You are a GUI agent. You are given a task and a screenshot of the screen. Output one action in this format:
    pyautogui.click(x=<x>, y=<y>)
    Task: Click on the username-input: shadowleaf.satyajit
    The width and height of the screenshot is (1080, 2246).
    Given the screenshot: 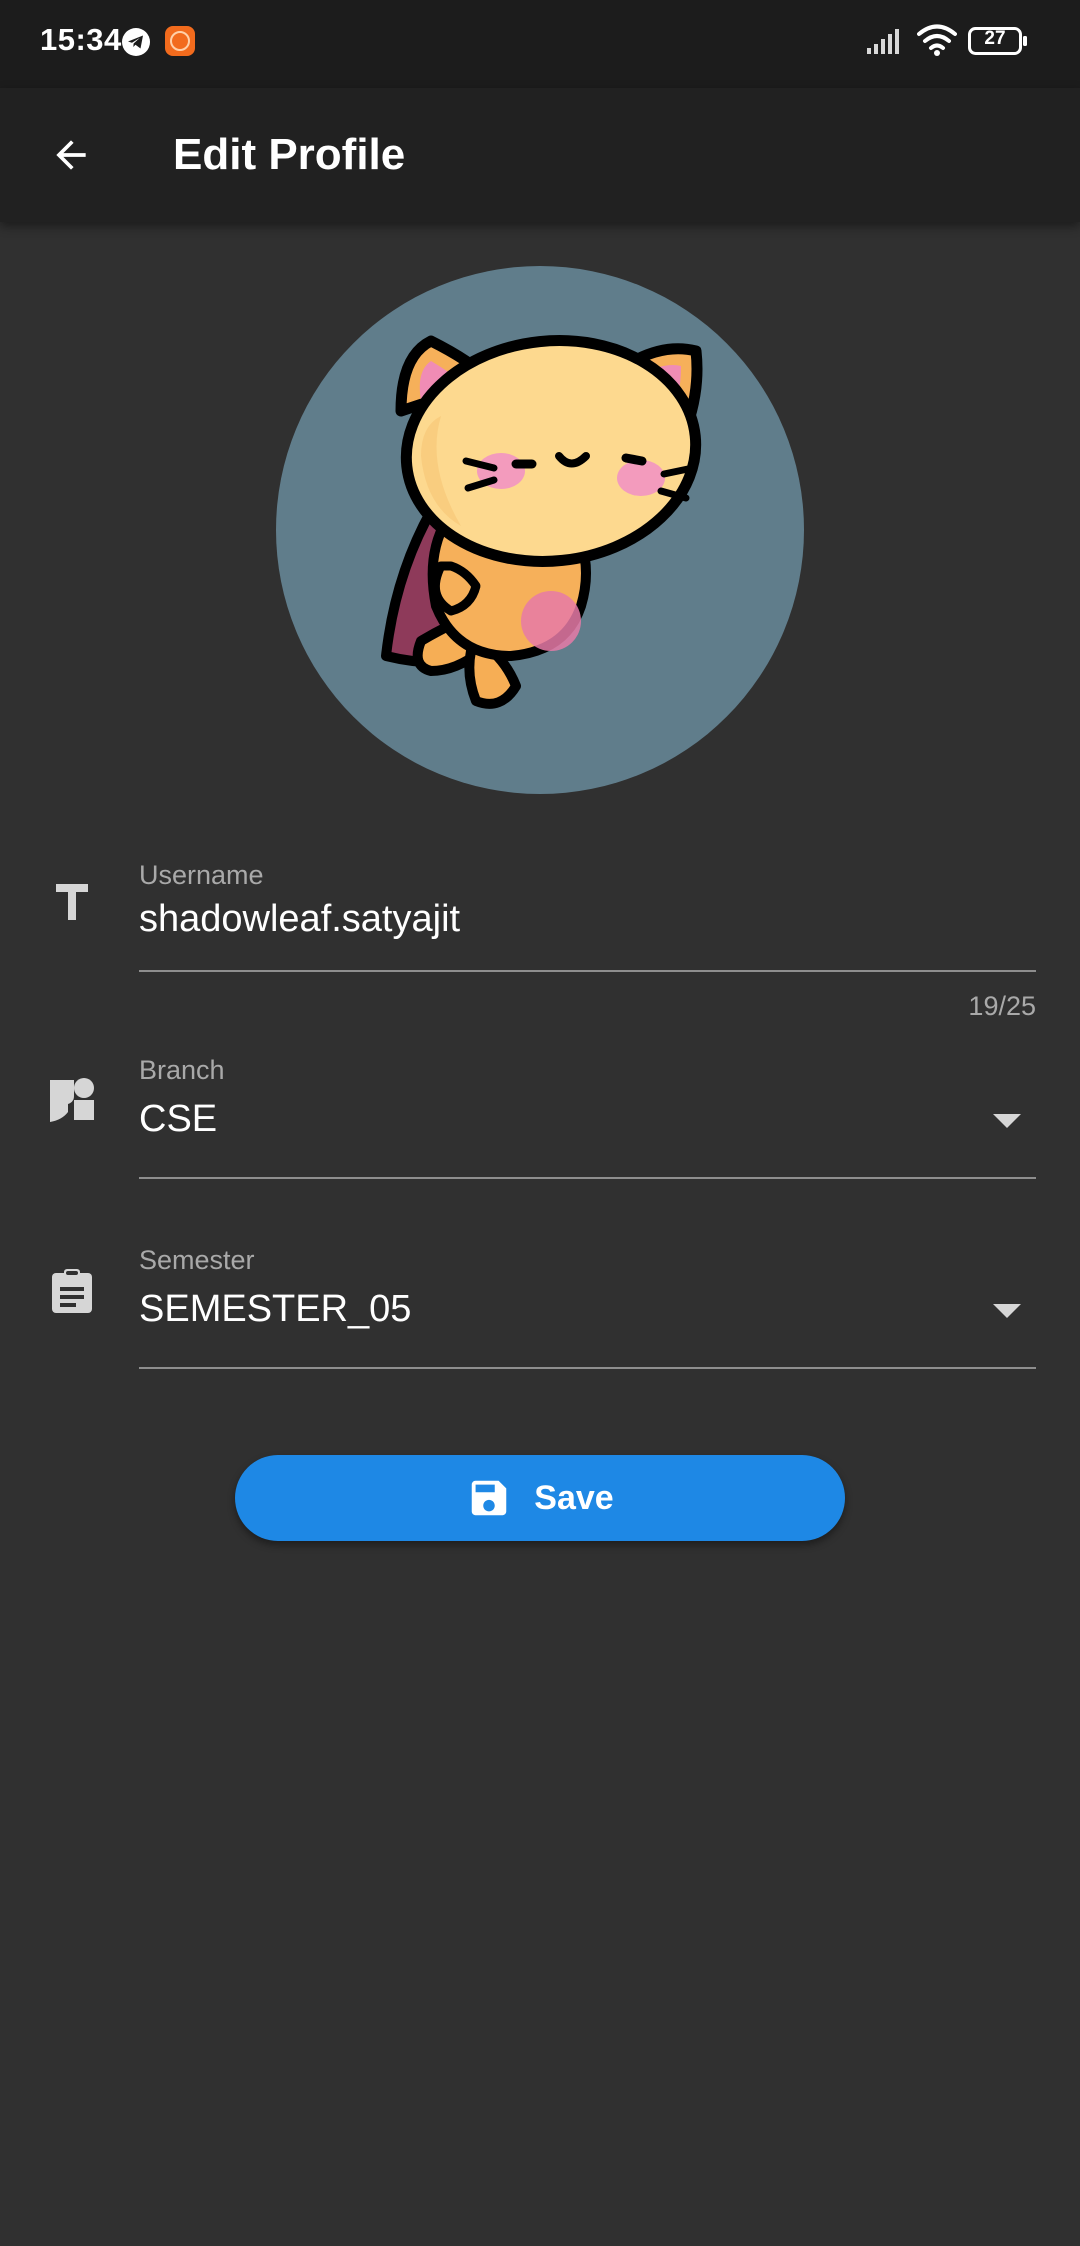 What is the action you would take?
    pyautogui.click(x=299, y=919)
    